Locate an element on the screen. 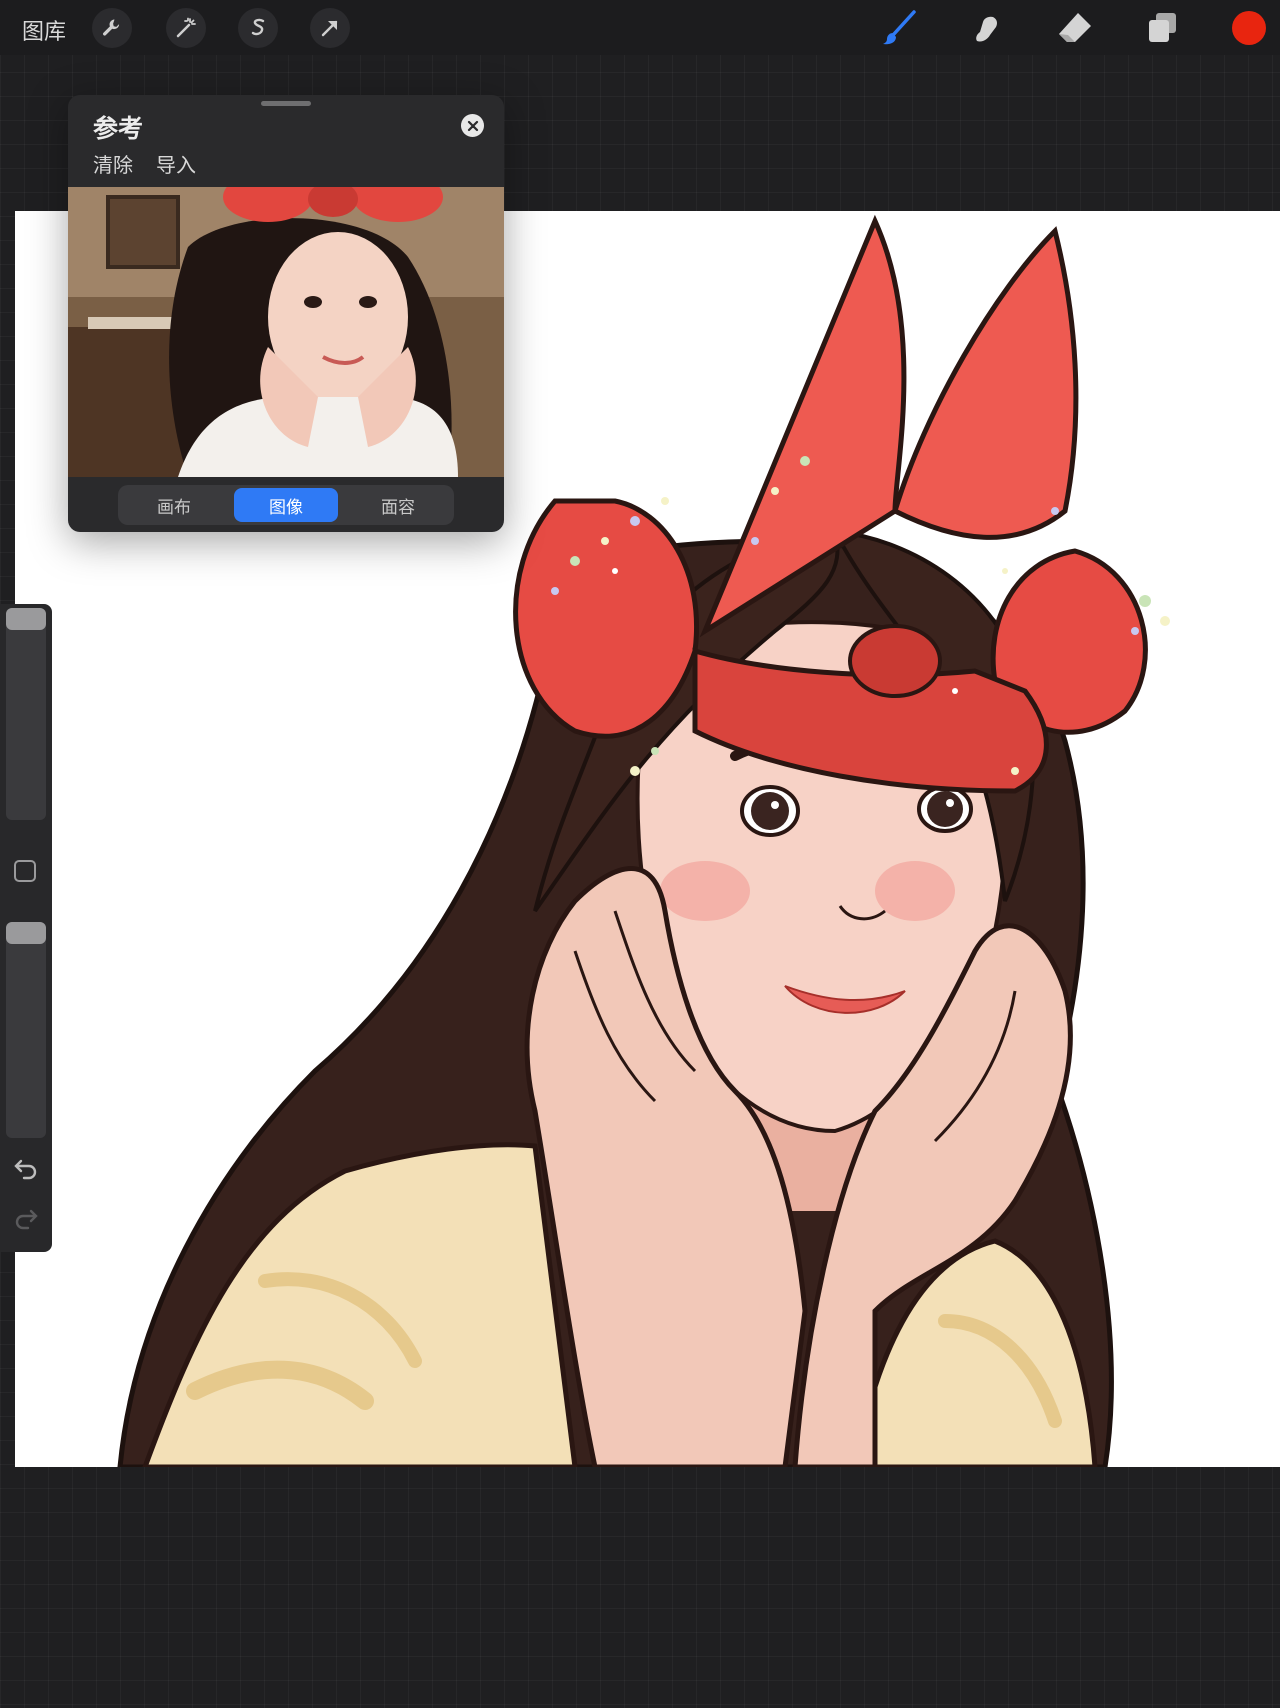  eraser-icon is located at coordinates (1075, 28).